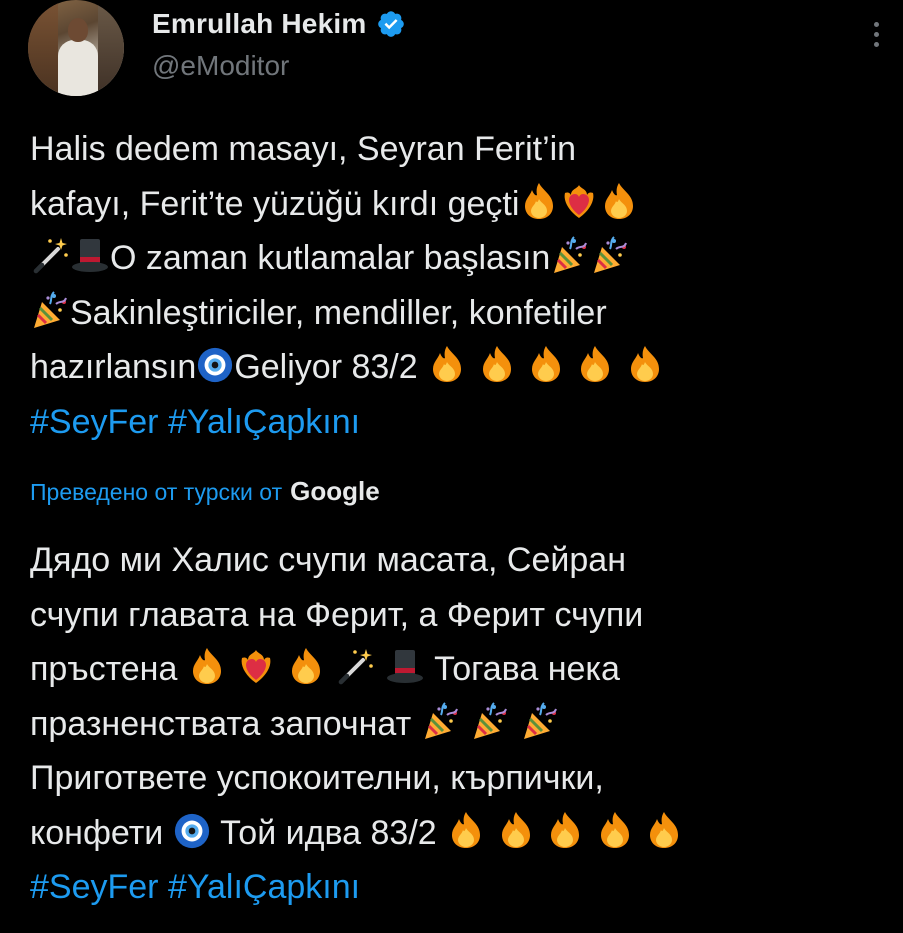 The image size is (903, 933). What do you see at coordinates (527, 669) in the screenshot?
I see `translated-line: Тогава нека` at bounding box center [527, 669].